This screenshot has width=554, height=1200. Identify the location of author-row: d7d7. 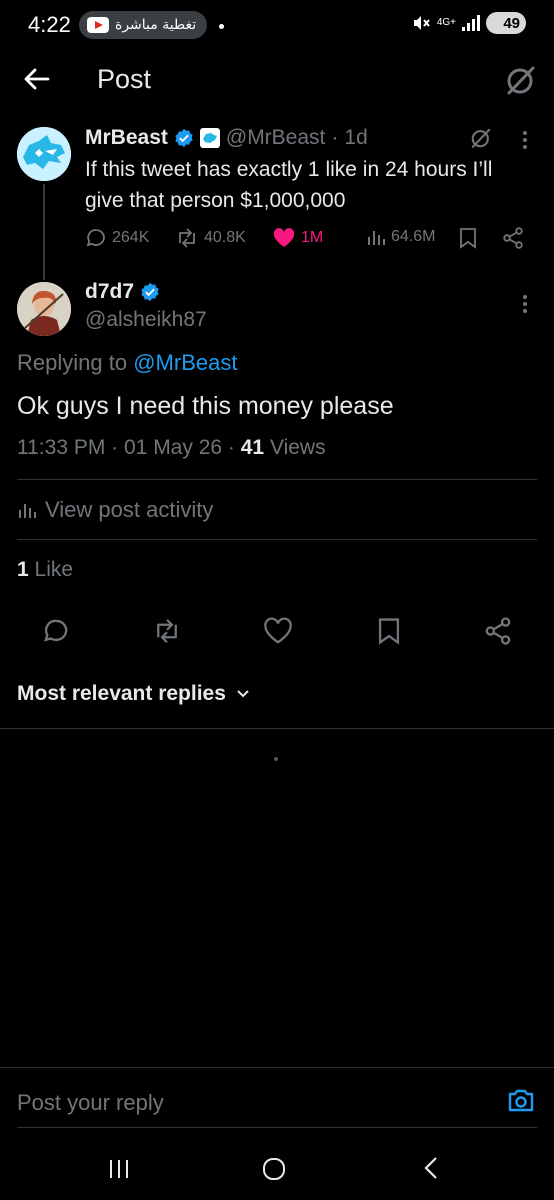
(122, 292).